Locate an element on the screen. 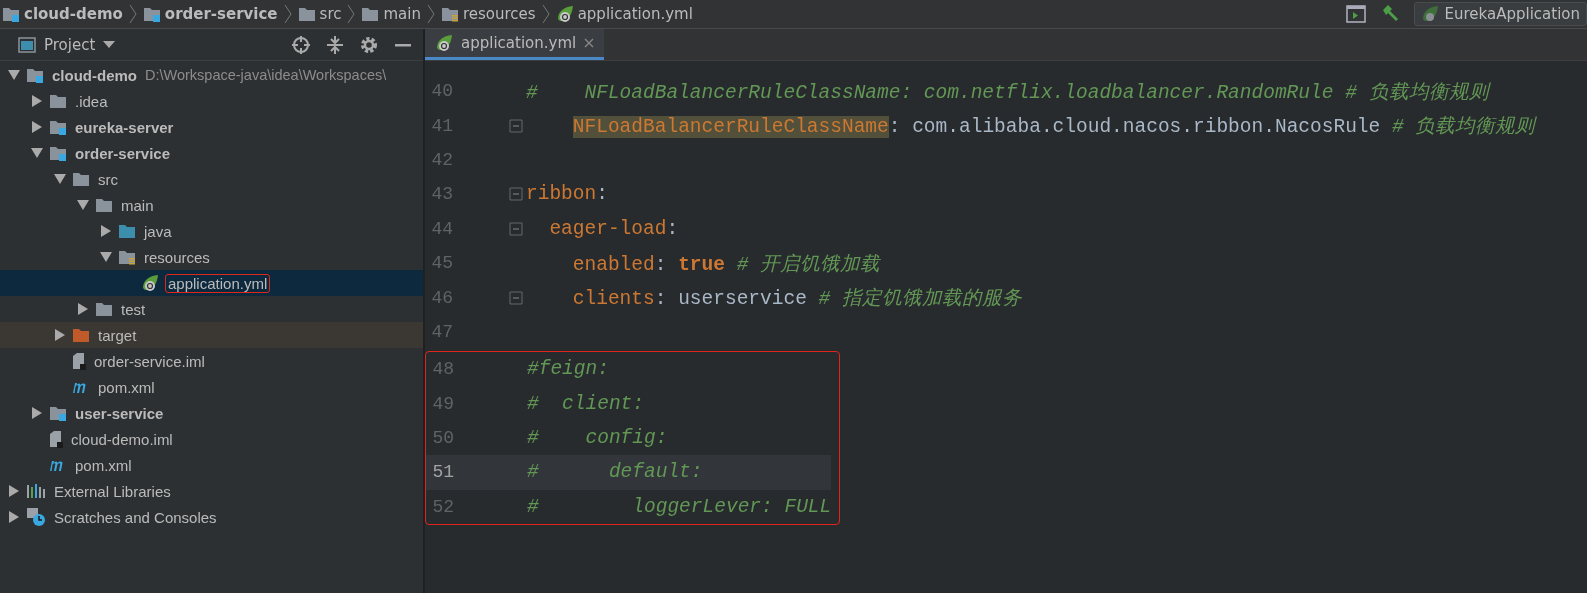  breadcrumb-item: src is located at coordinates (330, 14).